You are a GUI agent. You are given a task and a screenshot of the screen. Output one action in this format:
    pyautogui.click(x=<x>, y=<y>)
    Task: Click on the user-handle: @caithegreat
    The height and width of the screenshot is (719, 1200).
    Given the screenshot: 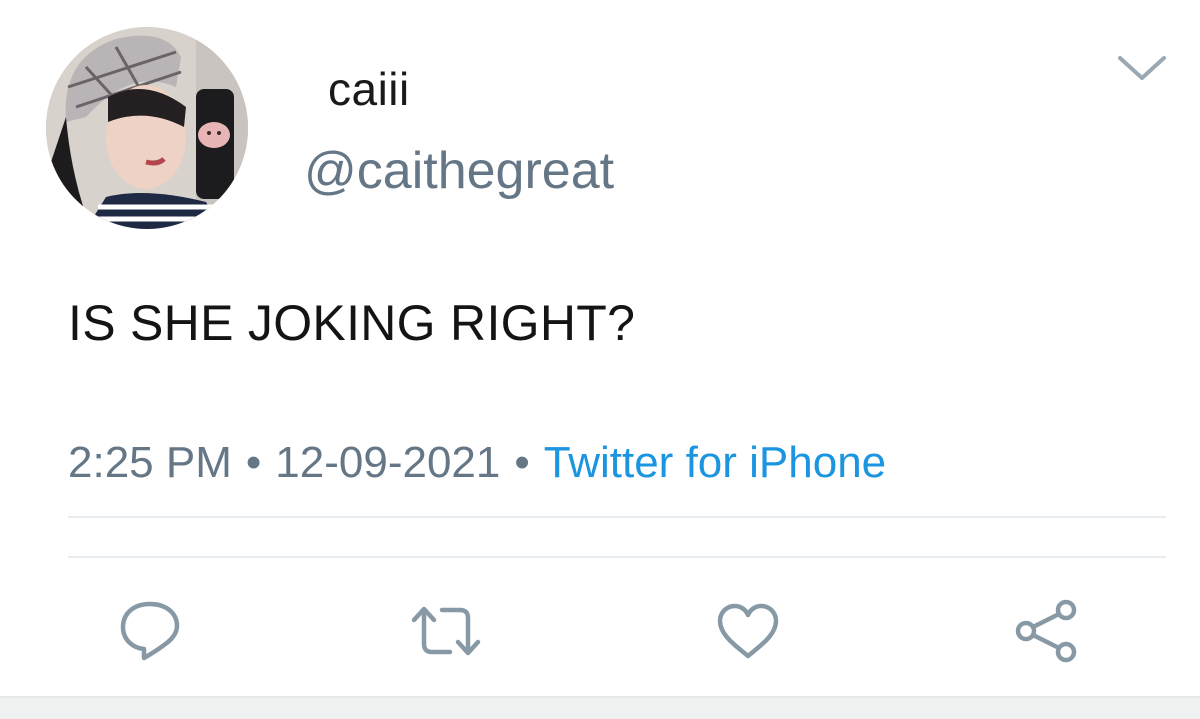 What is the action you would take?
    pyautogui.click(x=459, y=171)
    